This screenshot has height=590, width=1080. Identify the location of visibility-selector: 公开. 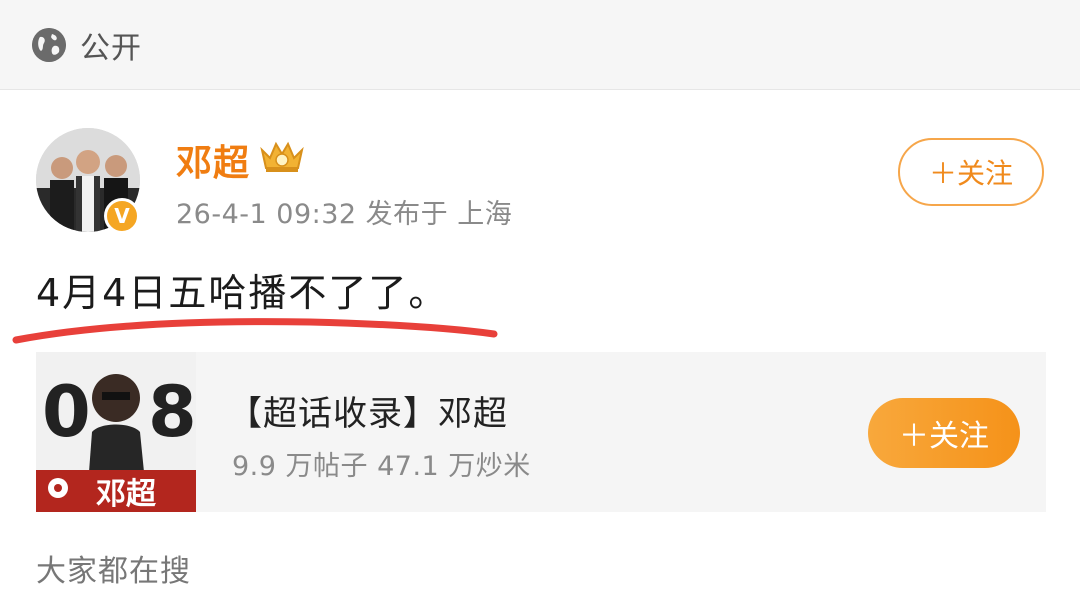
(87, 45).